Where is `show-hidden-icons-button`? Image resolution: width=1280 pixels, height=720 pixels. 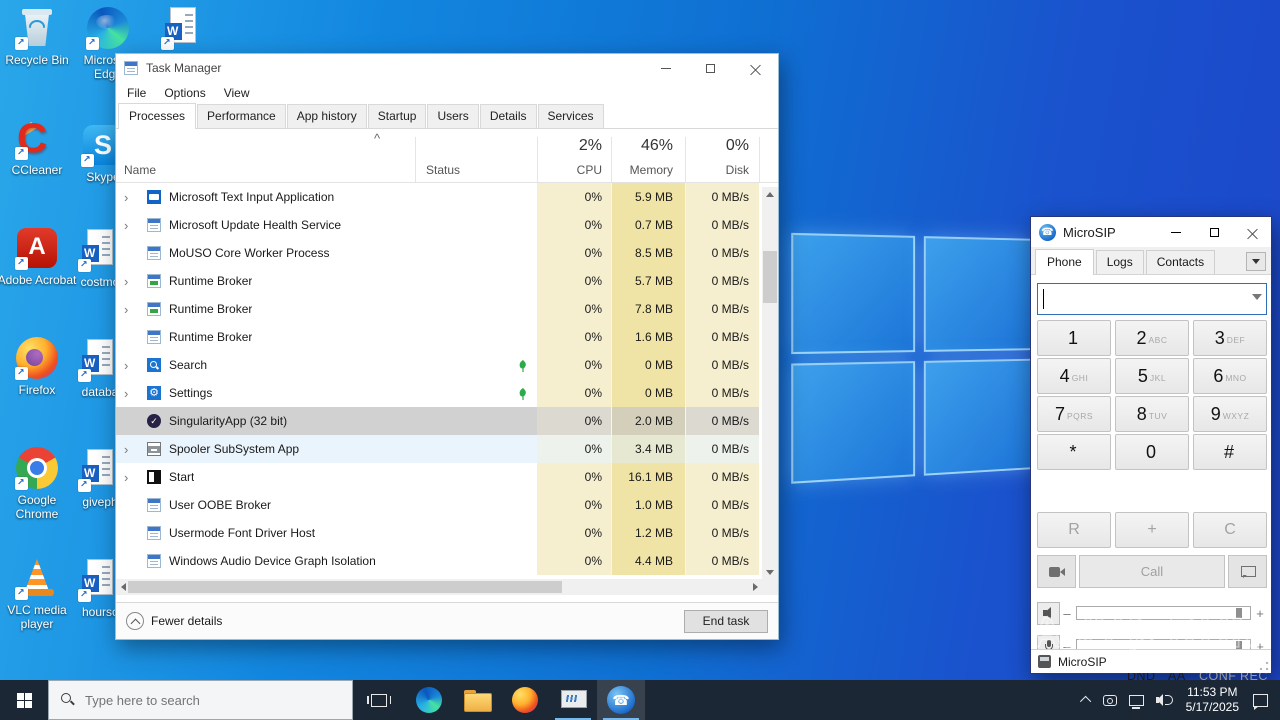 show-hidden-icons-button is located at coordinates (1087, 700).